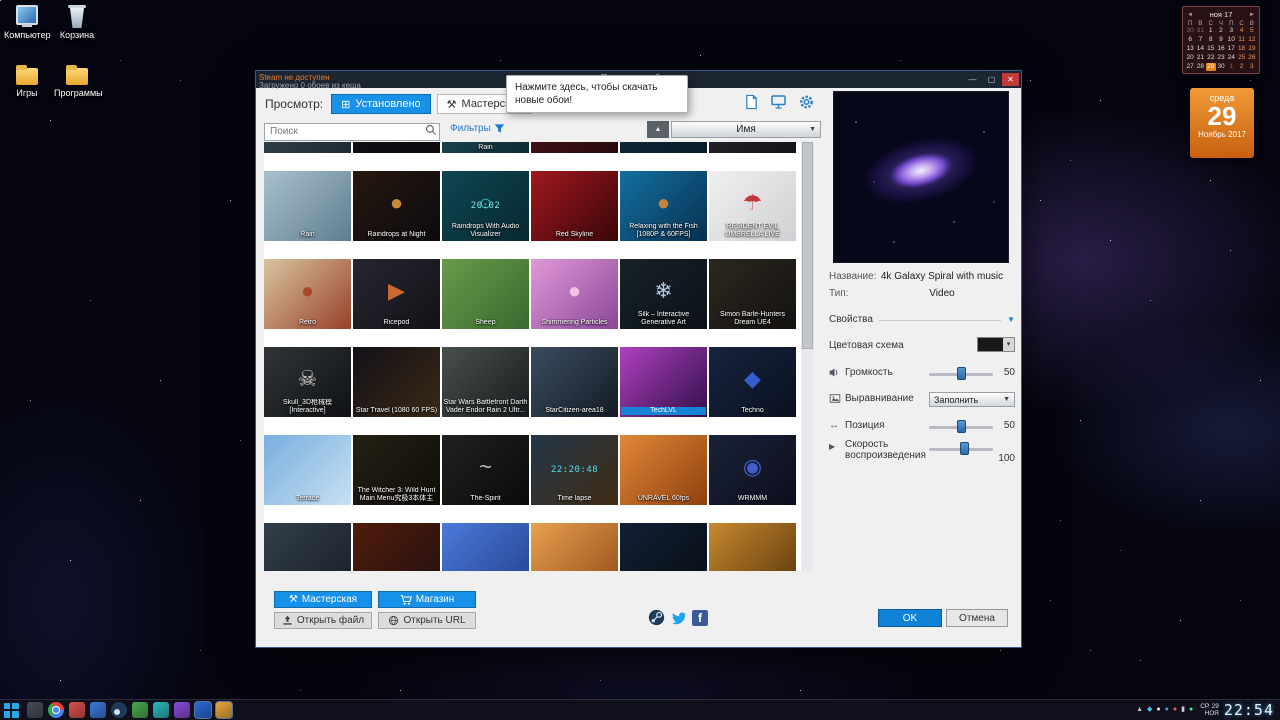 This screenshot has height=720, width=1280. I want to click on wallpaper-thumbnail: ☂ RESIDENT EVIL UMBRELLA LIVE, so click(752, 206).